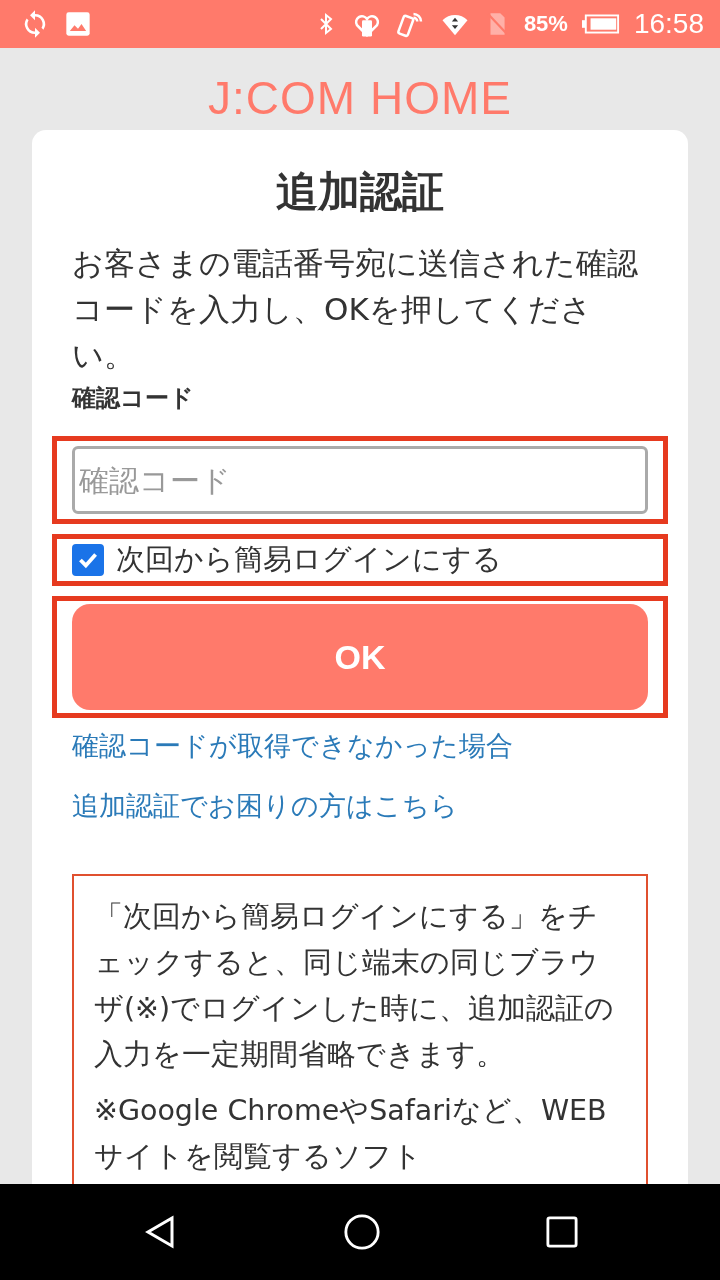 This screenshot has height=1280, width=720. I want to click on instruction-text: お客さまの電話番号宛に送信された確認コードを入力し、OKを押してください。, so click(355, 309).